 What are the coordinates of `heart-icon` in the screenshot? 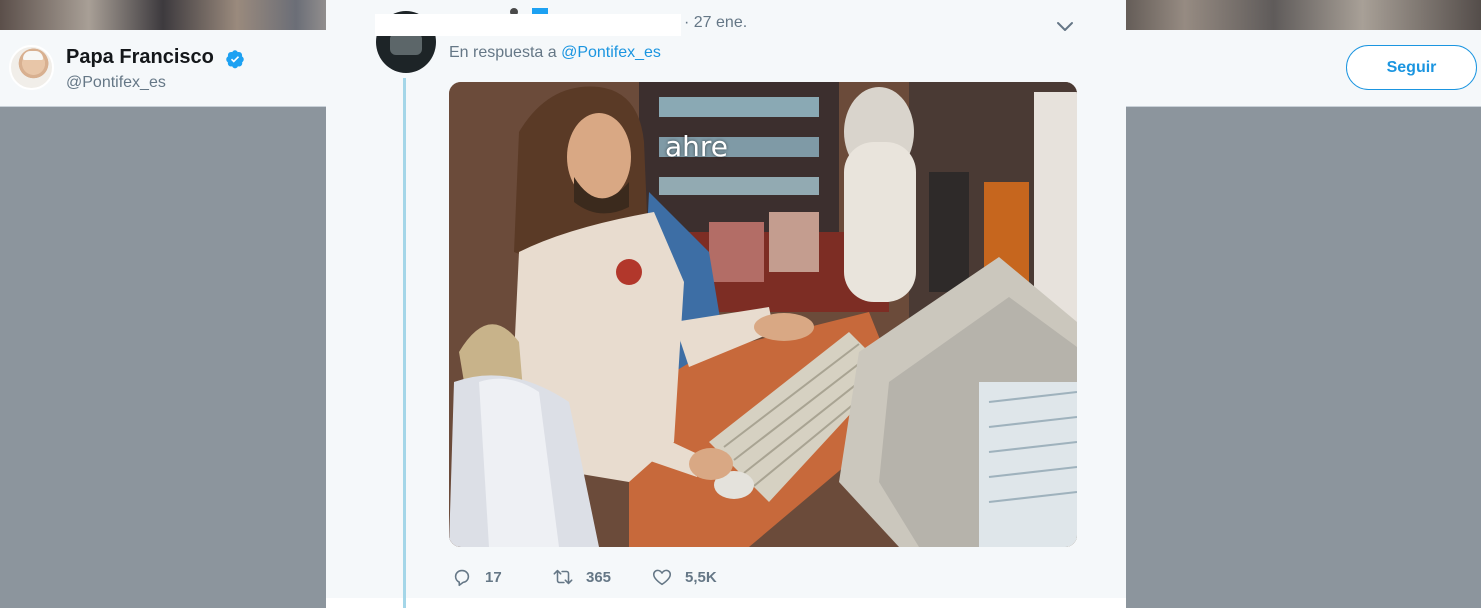 It's located at (662, 577).